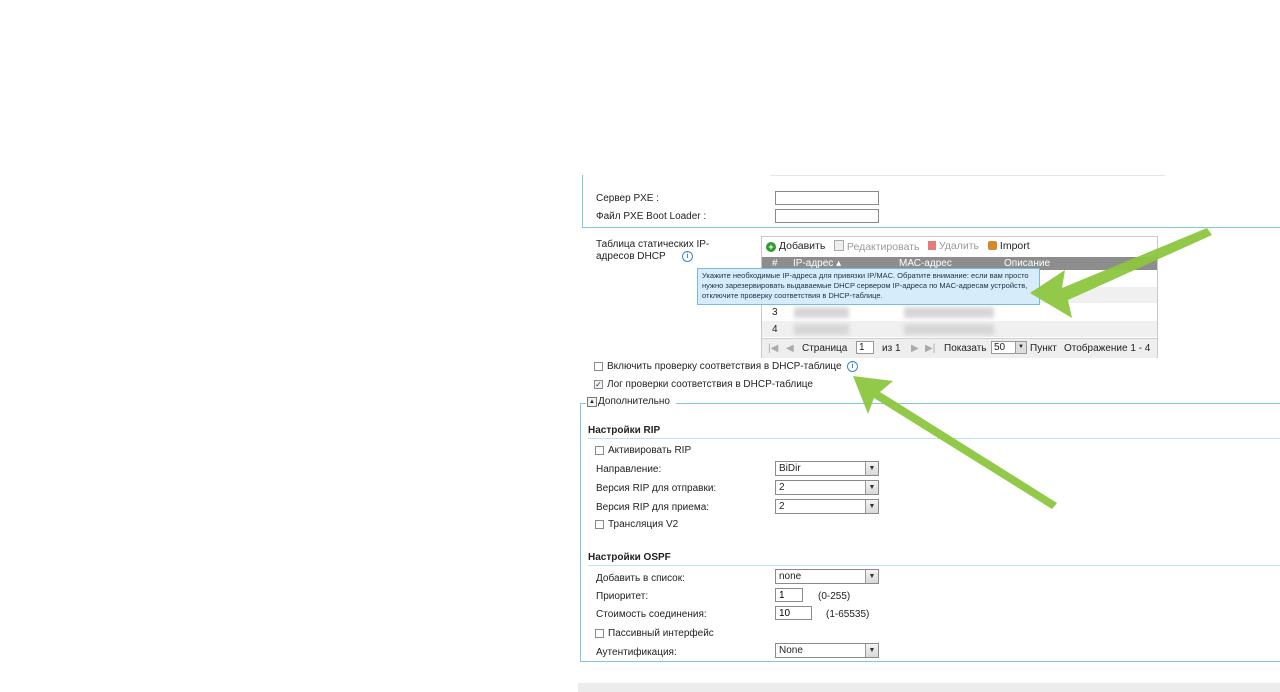 The width and height of the screenshot is (1280, 692). I want to click on arrow-to-info-icon, so click(955, 442).